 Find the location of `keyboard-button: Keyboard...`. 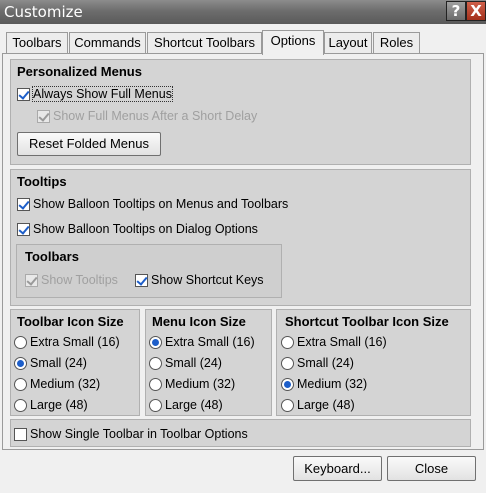

keyboard-button: Keyboard... is located at coordinates (337, 468).